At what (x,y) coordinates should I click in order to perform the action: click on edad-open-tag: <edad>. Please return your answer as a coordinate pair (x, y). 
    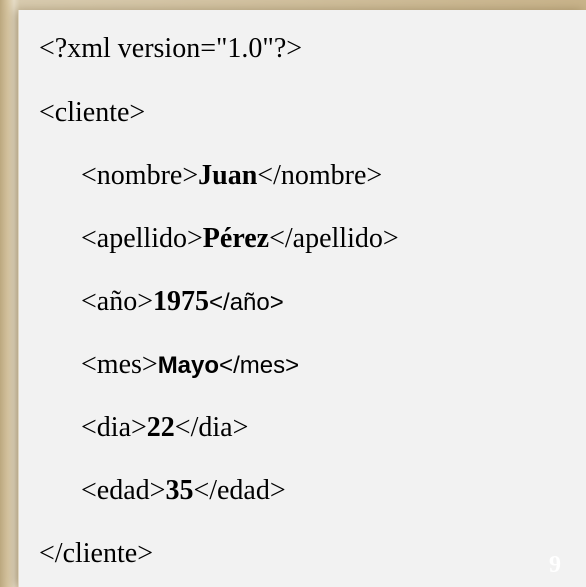
    Looking at the image, I should click on (123, 490).